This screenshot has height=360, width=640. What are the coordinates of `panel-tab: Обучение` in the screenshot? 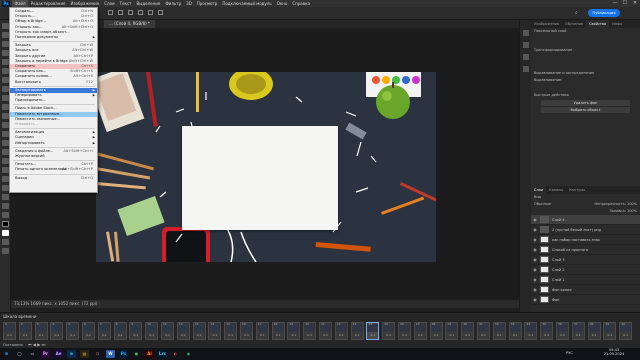 It's located at (574, 24).